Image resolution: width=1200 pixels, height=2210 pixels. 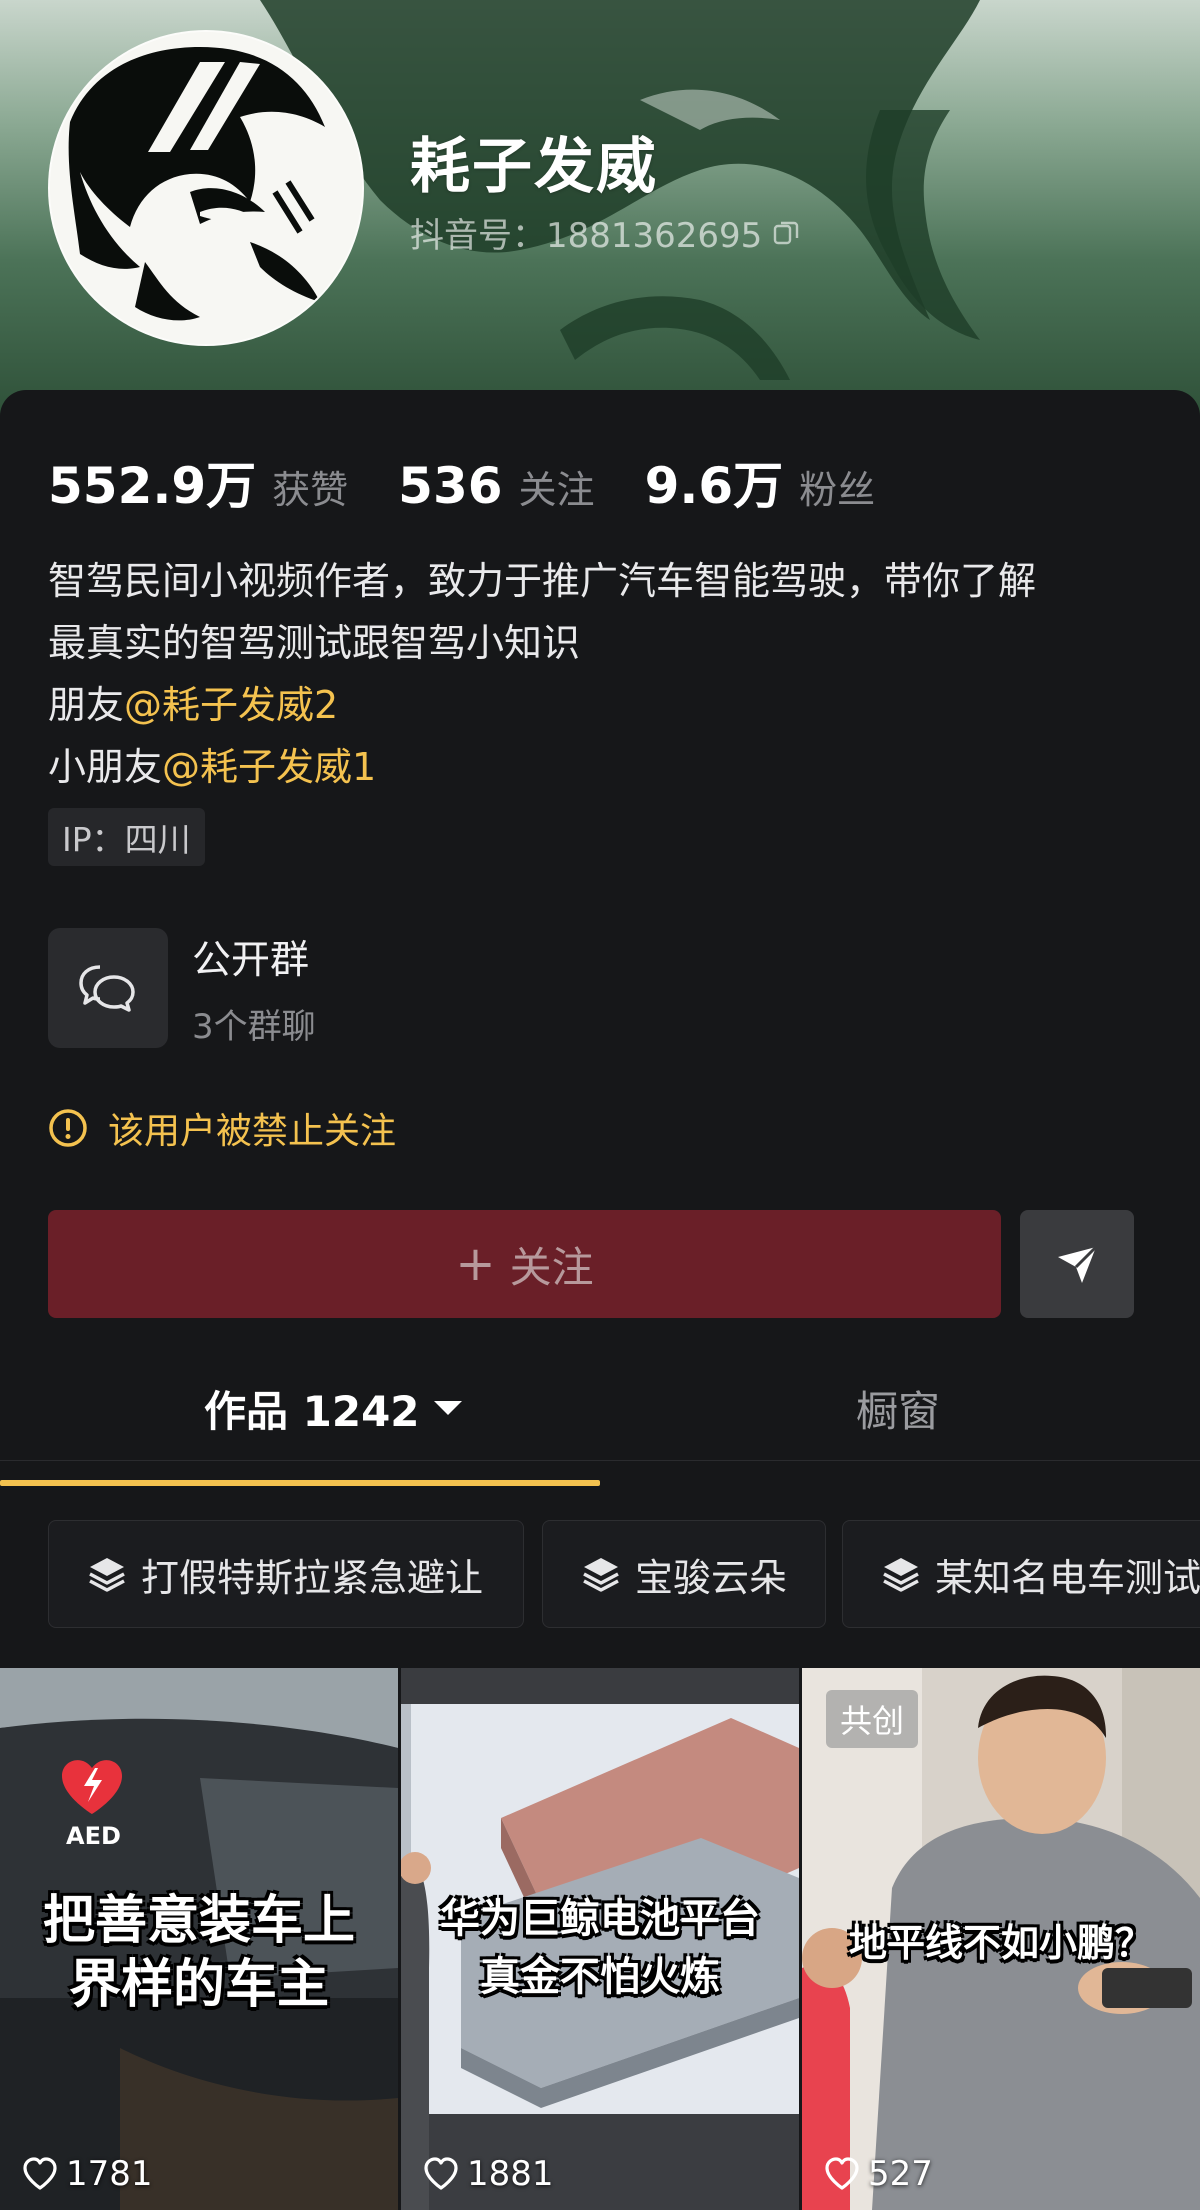 What do you see at coordinates (105, 767) in the screenshot?
I see `bio-kid-prefix: 小朋友` at bounding box center [105, 767].